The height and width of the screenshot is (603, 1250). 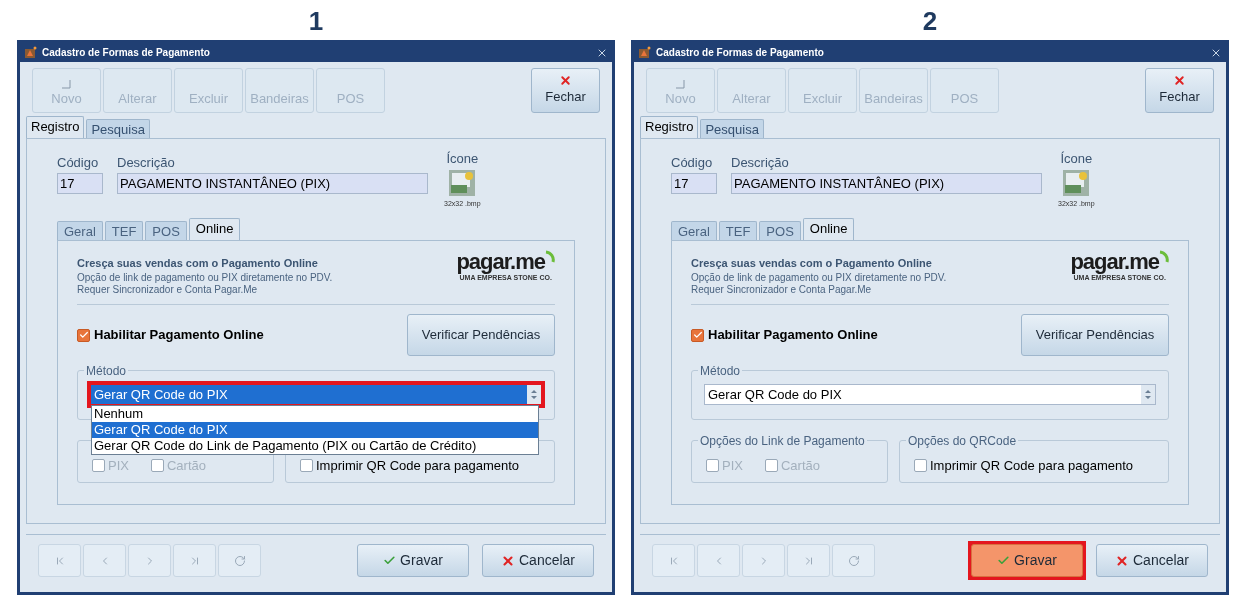 What do you see at coordinates (315, 414) in the screenshot?
I see `dropdown-option: Nenhum` at bounding box center [315, 414].